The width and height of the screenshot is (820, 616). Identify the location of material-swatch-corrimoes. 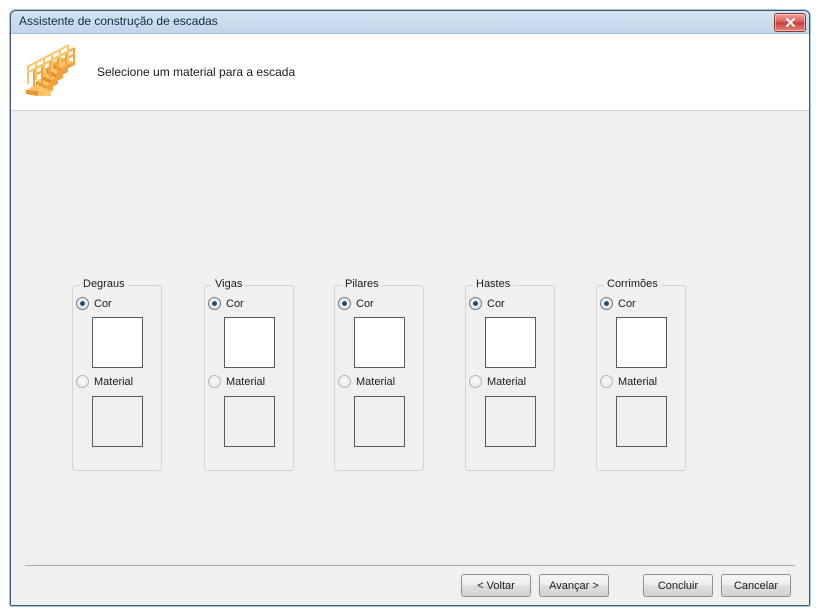
(641, 421).